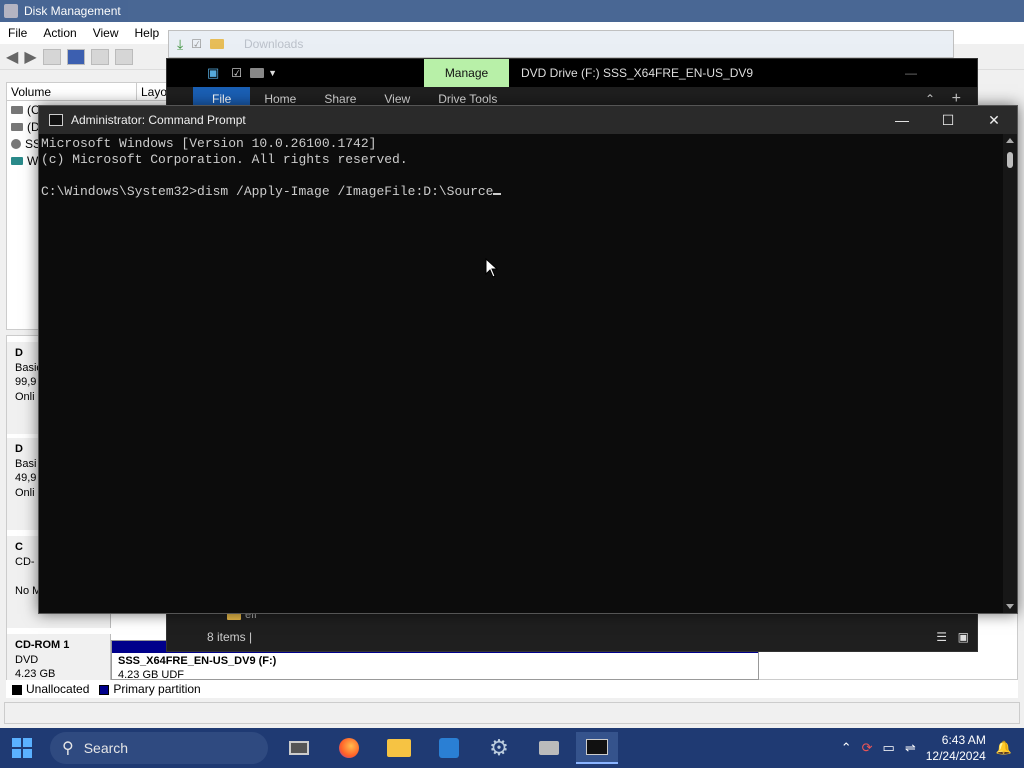 This screenshot has width=1024, height=768. Describe the element at coordinates (27, 659) in the screenshot. I see `disk-type: DVD` at that location.